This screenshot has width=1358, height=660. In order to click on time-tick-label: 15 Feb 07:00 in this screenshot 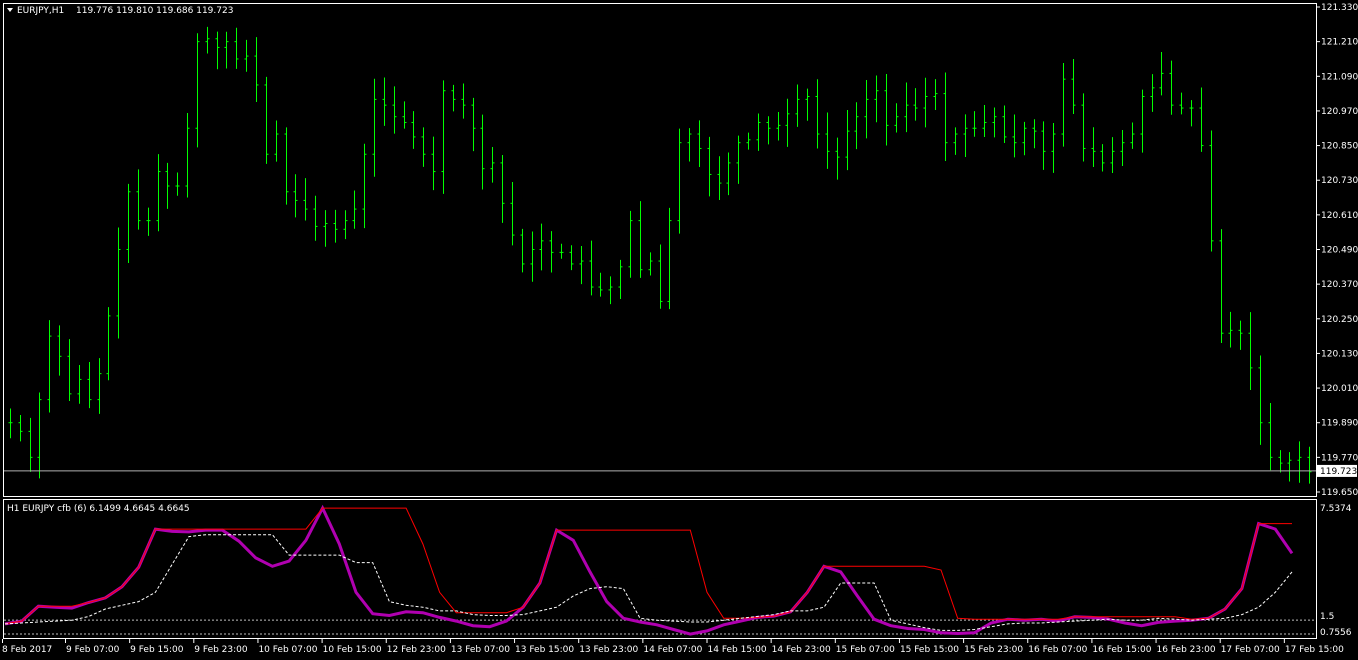, I will do `click(865, 650)`.